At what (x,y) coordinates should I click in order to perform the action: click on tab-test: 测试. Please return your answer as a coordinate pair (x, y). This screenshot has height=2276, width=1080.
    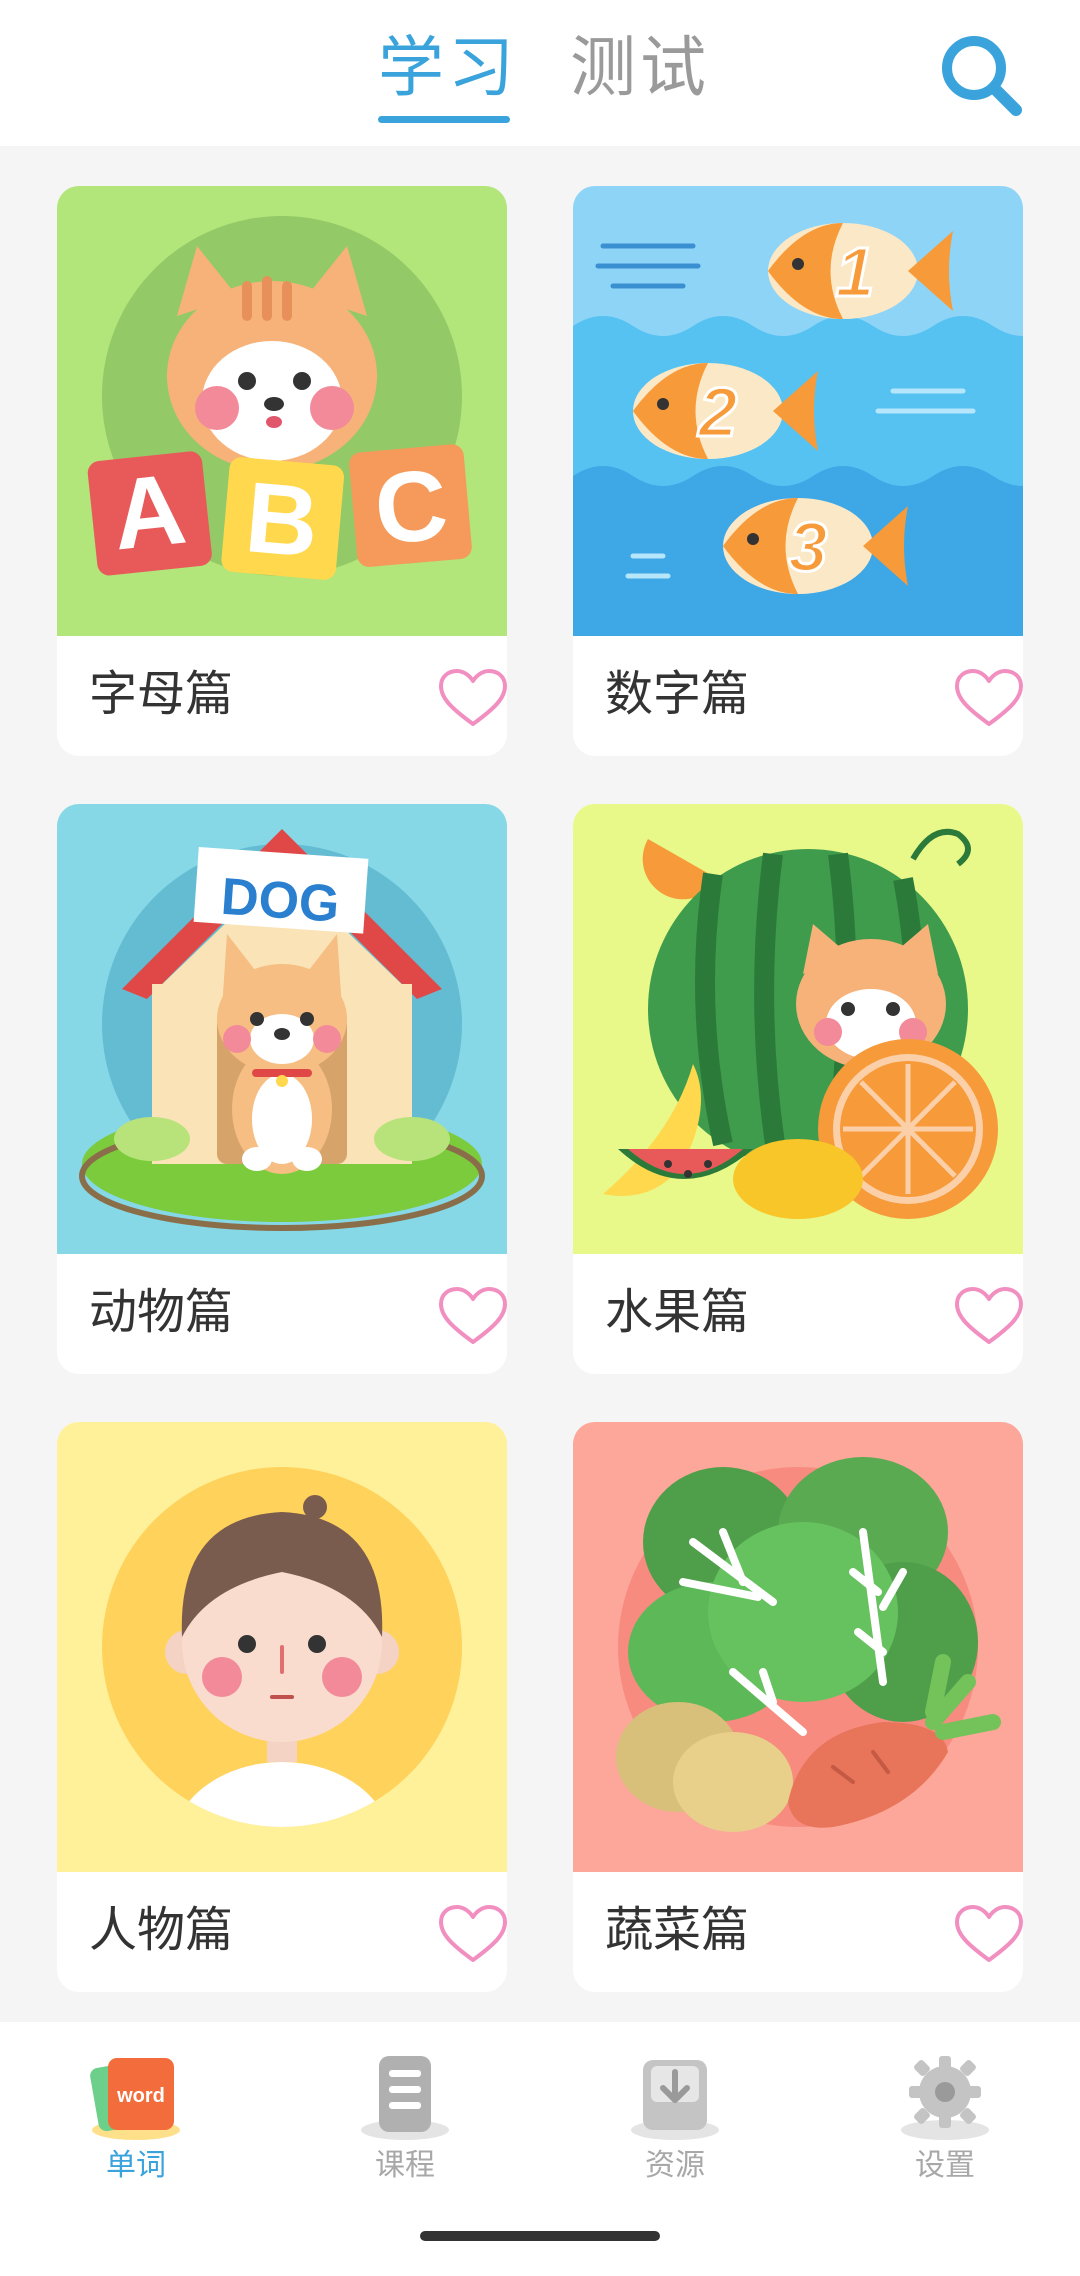
    Looking at the image, I should click on (640, 68).